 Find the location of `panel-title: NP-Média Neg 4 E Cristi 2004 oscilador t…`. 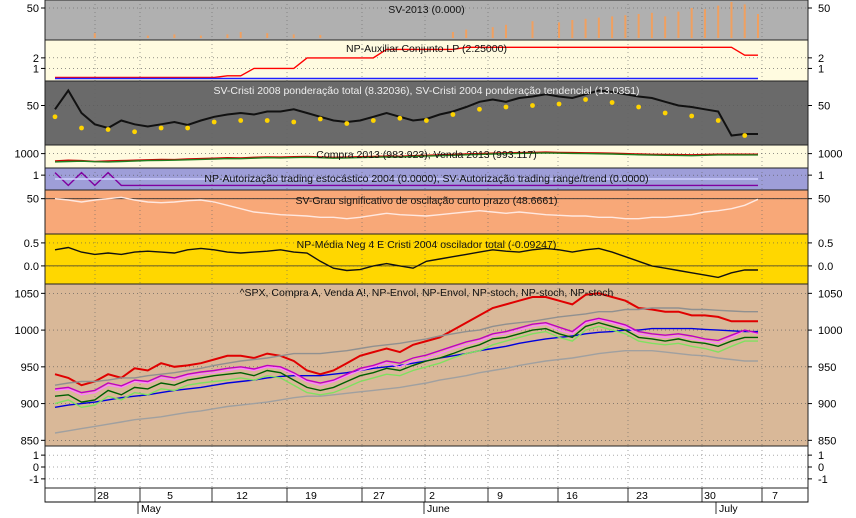

panel-title: NP-Média Neg 4 E Cristi 2004 oscilador t… is located at coordinates (427, 245).